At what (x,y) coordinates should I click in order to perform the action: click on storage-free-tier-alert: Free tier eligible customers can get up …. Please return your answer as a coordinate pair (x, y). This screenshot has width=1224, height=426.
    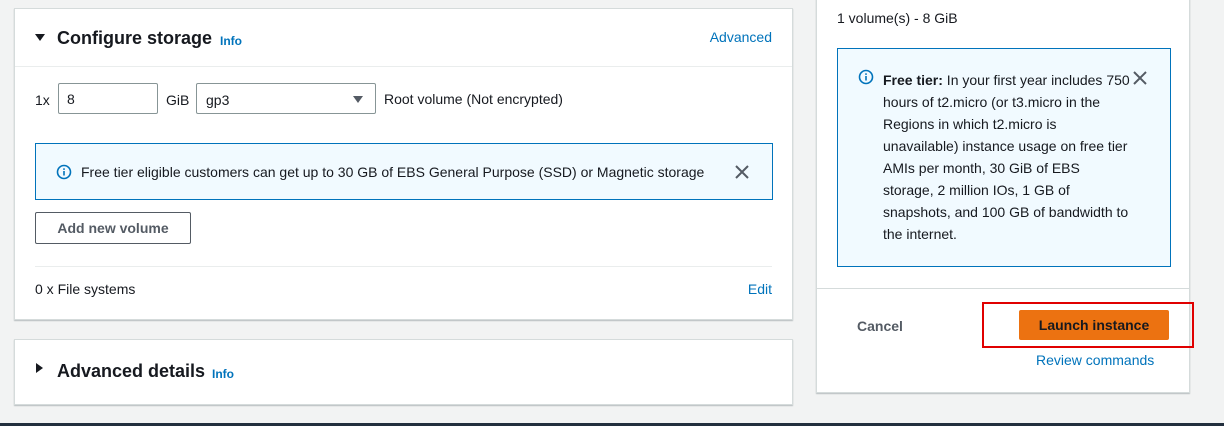
    Looking at the image, I should click on (404, 171).